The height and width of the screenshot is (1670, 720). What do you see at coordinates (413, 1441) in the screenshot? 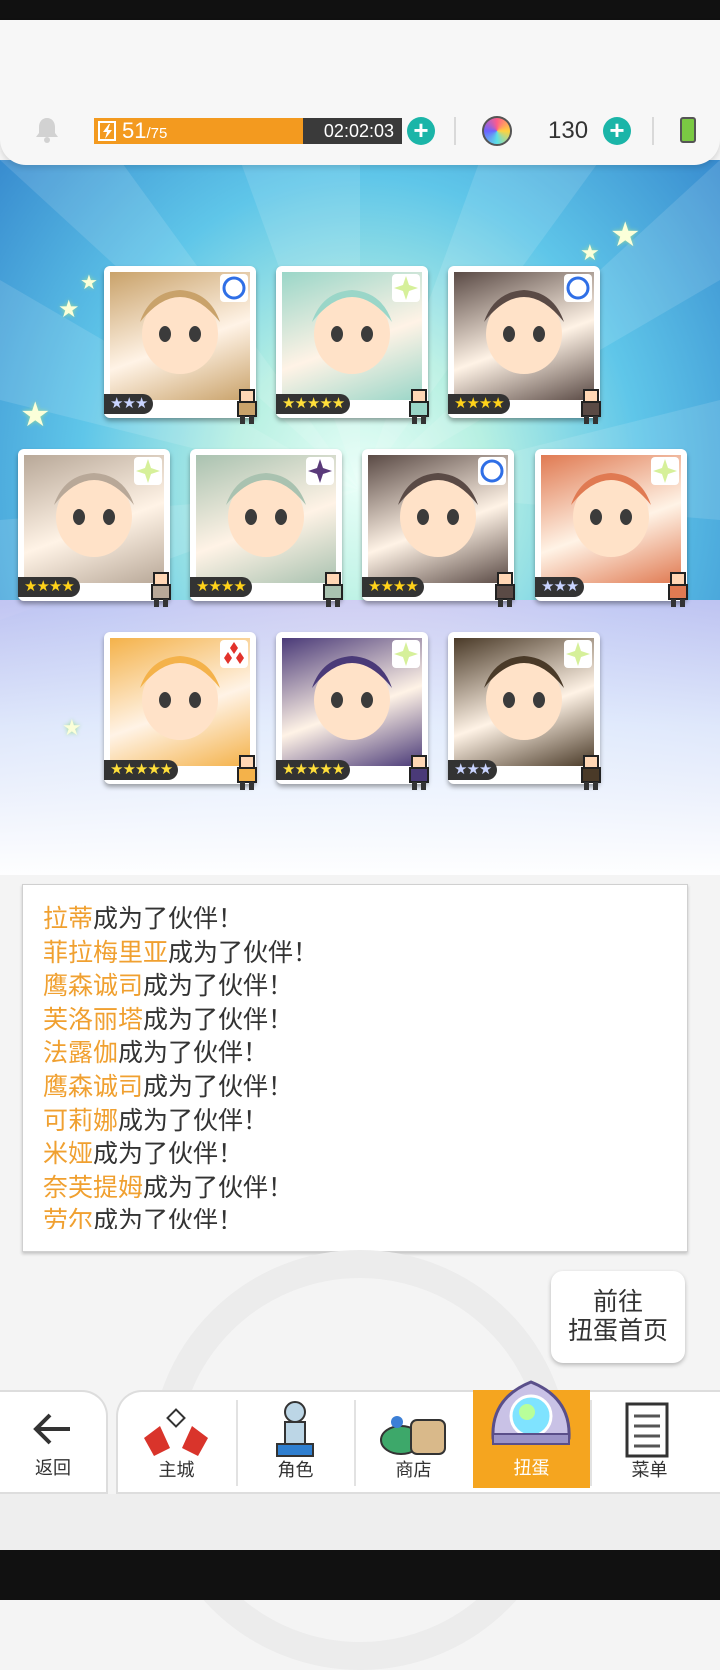
I see `tab-shop: 商店` at bounding box center [413, 1441].